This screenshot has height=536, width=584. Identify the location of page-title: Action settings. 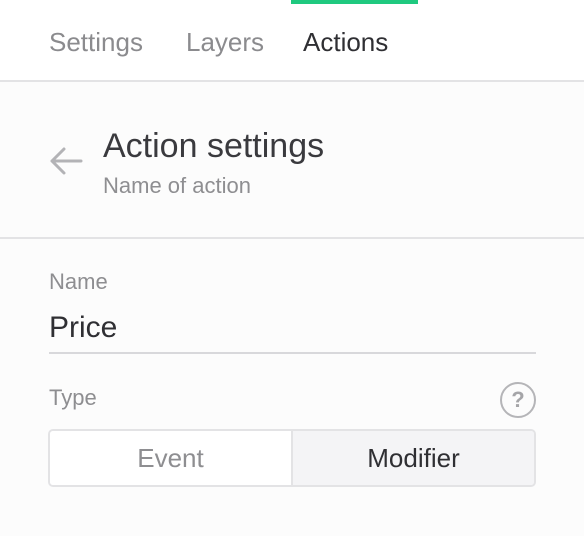
(214, 146).